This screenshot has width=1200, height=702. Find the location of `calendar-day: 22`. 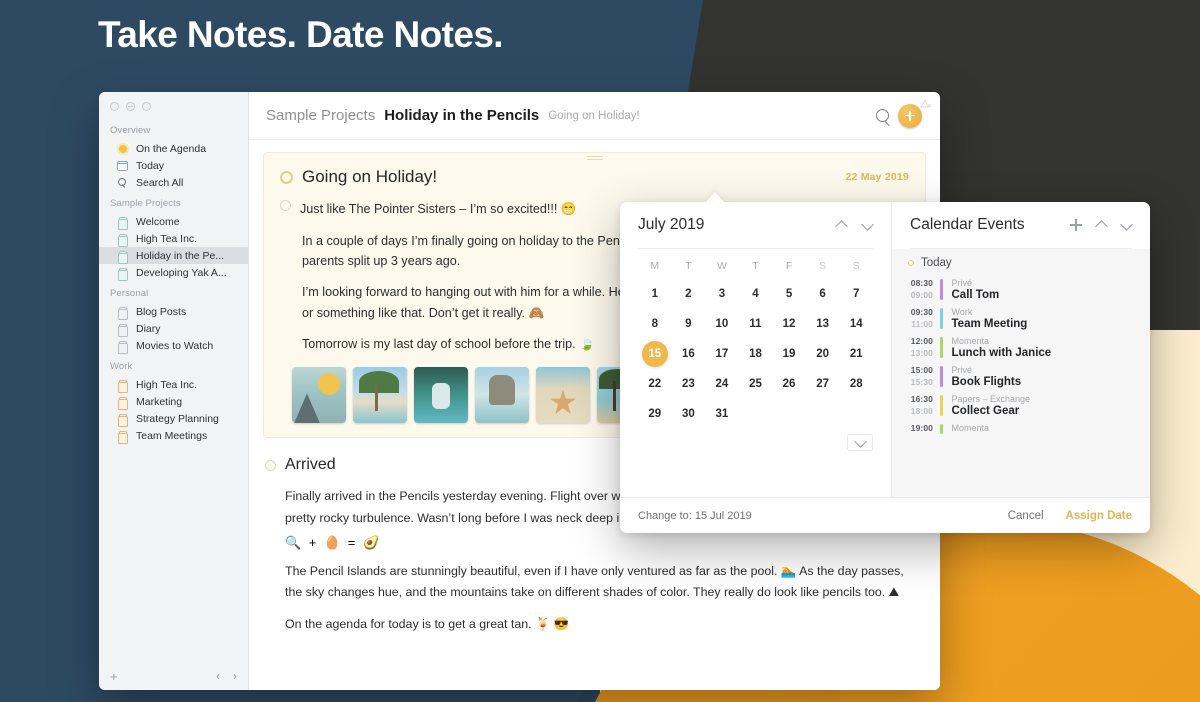

calendar-day: 22 is located at coordinates (655, 384).